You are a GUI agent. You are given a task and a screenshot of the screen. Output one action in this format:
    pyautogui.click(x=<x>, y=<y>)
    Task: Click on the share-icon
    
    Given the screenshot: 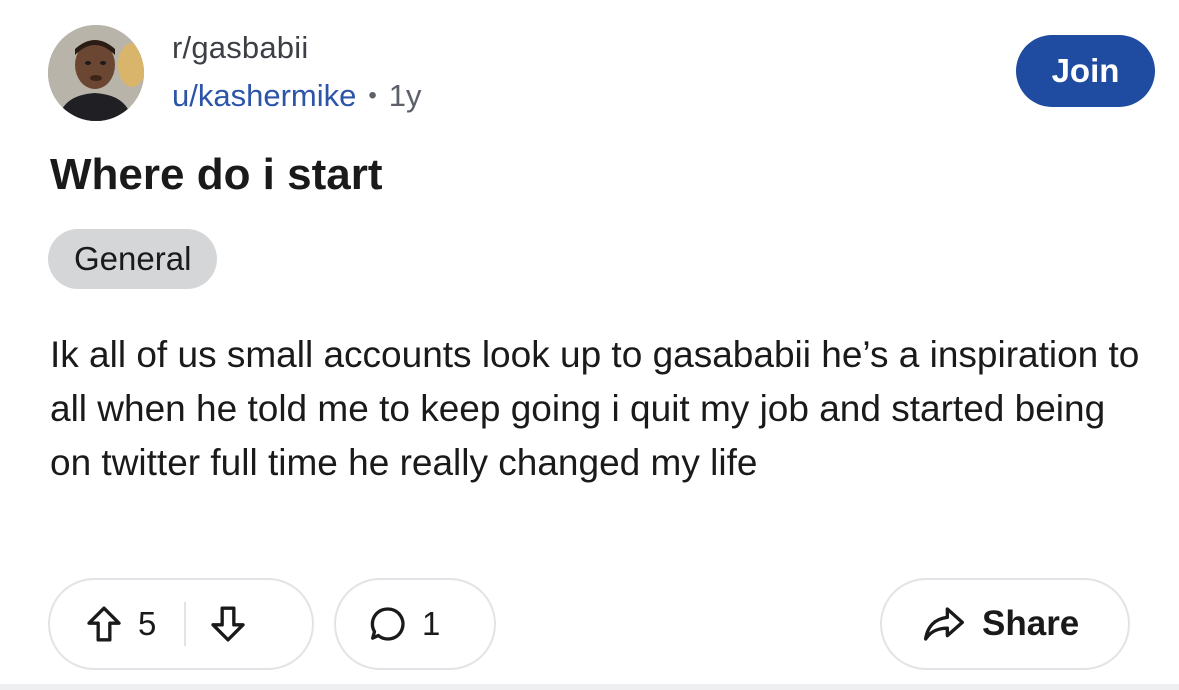 What is the action you would take?
    pyautogui.click(x=944, y=624)
    